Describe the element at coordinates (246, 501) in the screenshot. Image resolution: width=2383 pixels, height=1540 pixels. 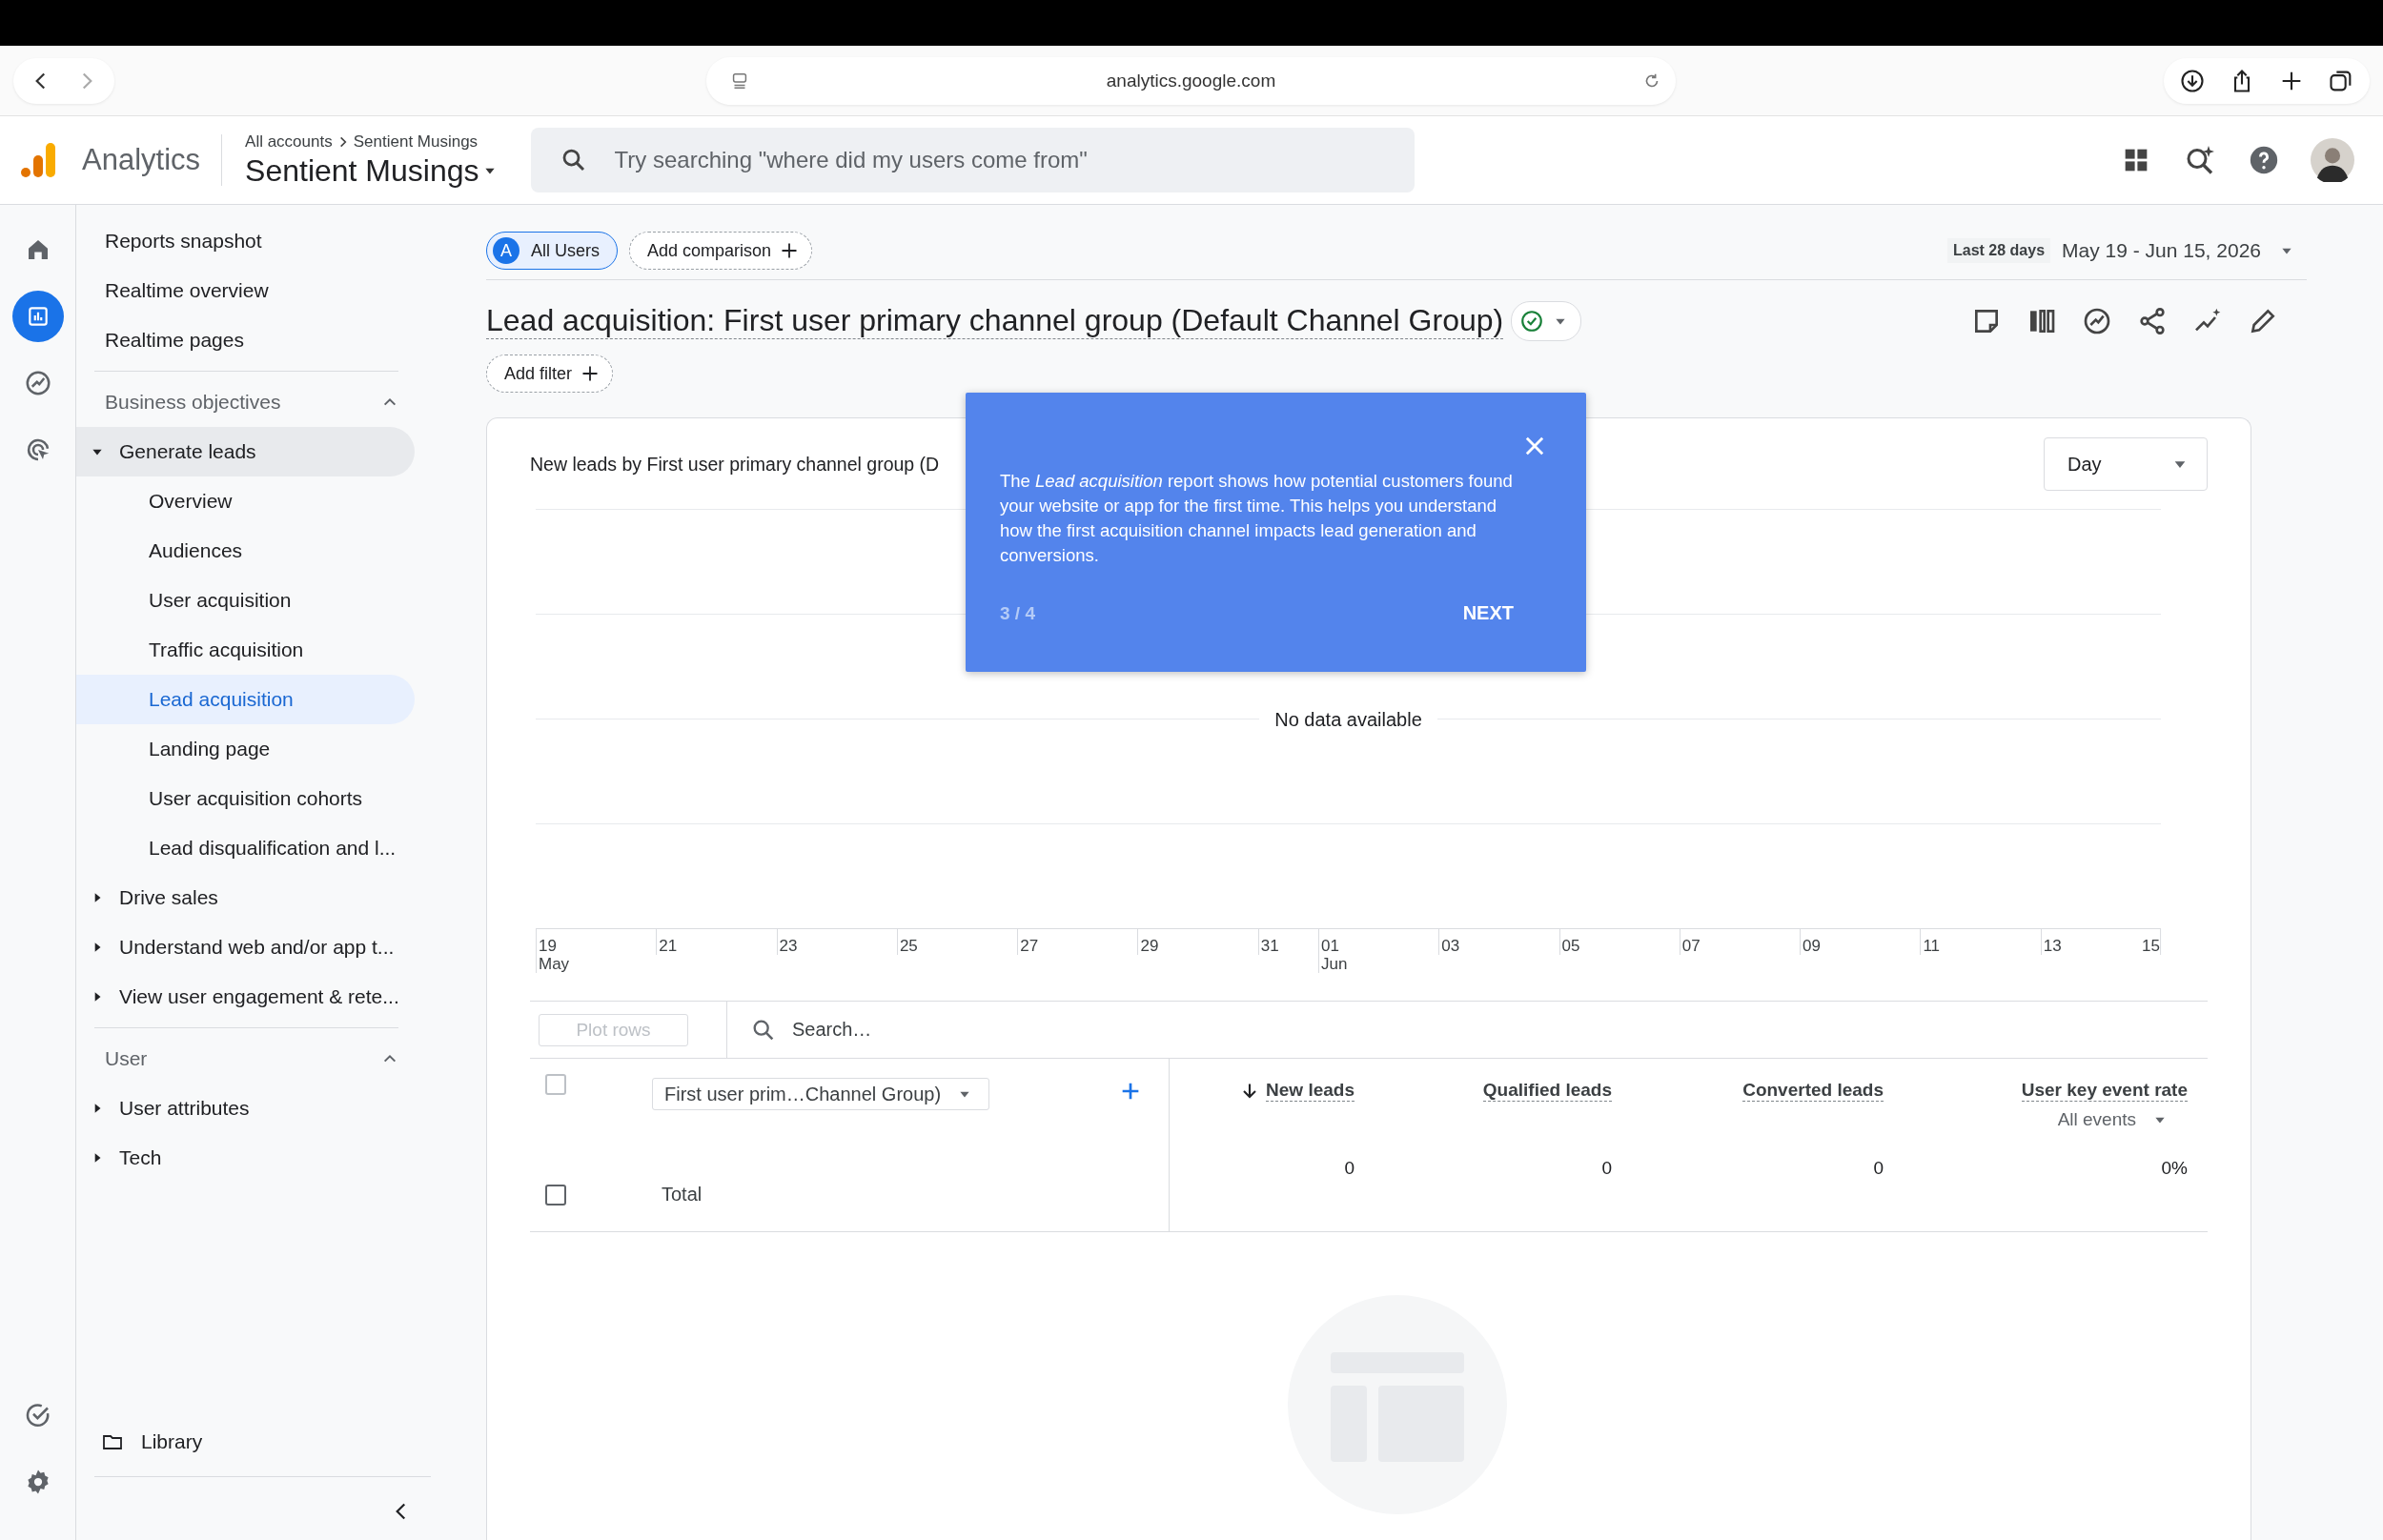
I see `nav-item: Overview` at that location.